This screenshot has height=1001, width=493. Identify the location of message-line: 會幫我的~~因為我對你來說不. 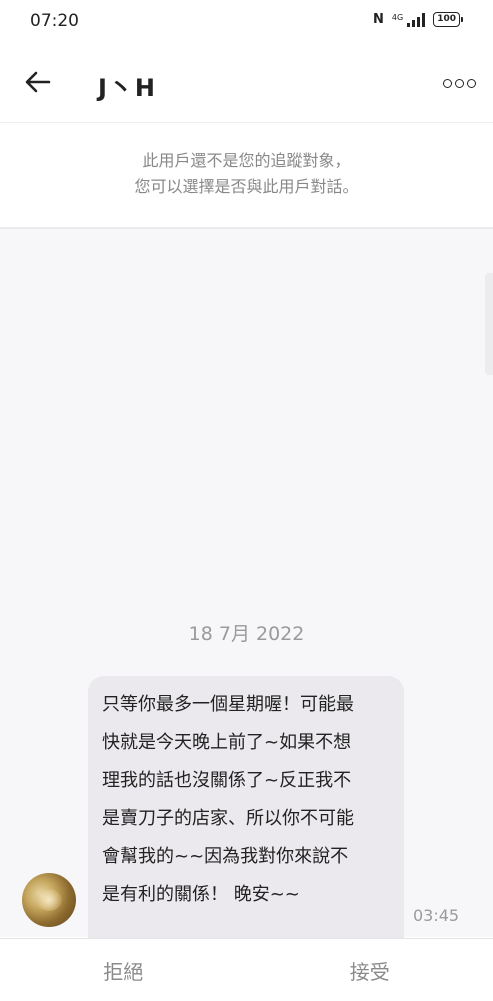
(247, 857).